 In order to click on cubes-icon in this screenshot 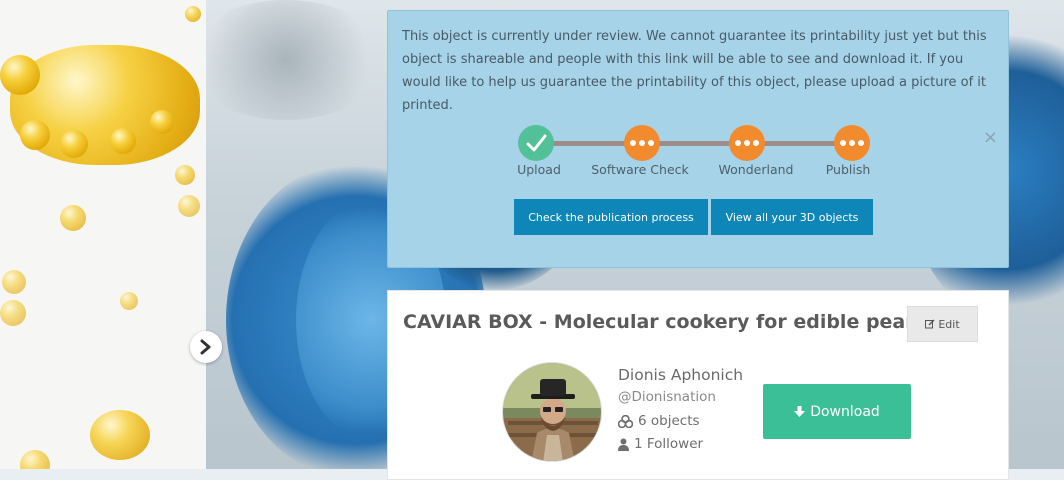, I will do `click(625, 421)`.